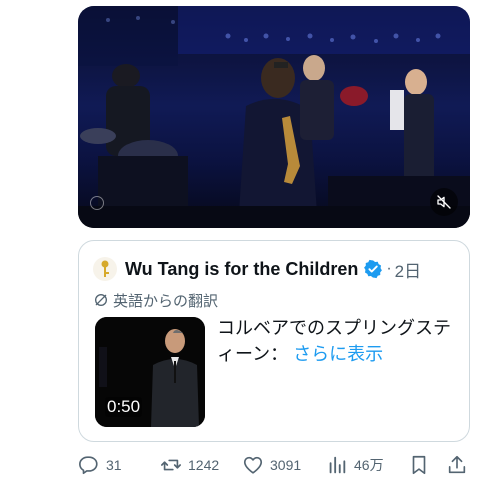 This screenshot has width=480, height=487. I want to click on bookmark-button, so click(419, 465).